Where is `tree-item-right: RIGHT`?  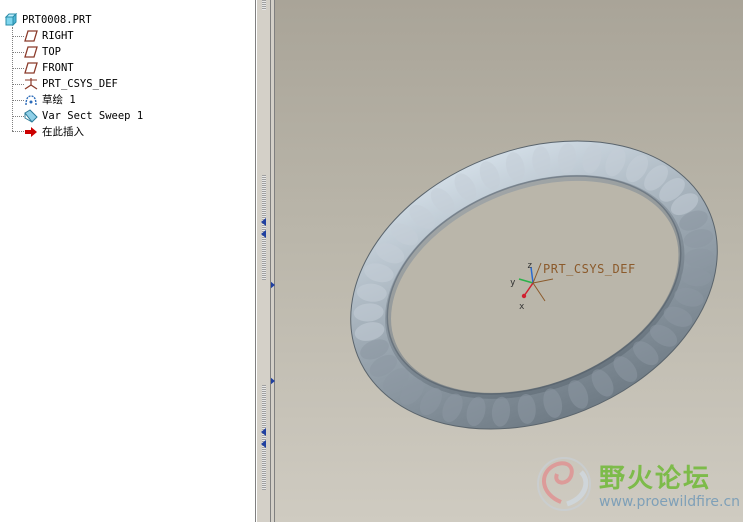 tree-item-right: RIGHT is located at coordinates (49, 36).